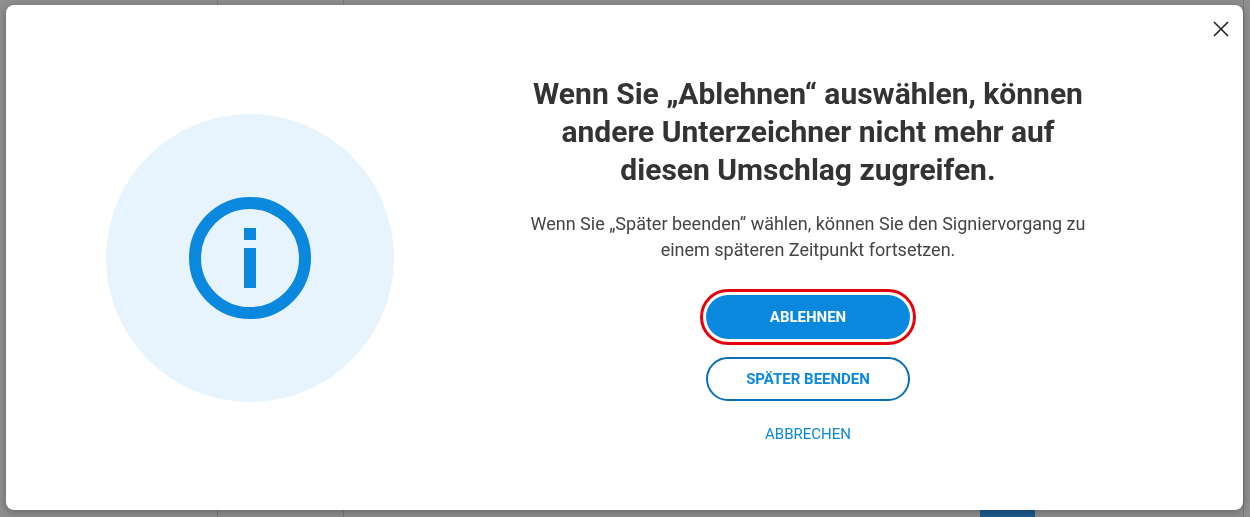 This screenshot has height=517, width=1250. I want to click on dialog-message: Wenn Sie „Später beenden“ wählen, können Sie den Signiervorgang zu einem späteren Zeitpunkt fortsetzen., so click(808, 237).